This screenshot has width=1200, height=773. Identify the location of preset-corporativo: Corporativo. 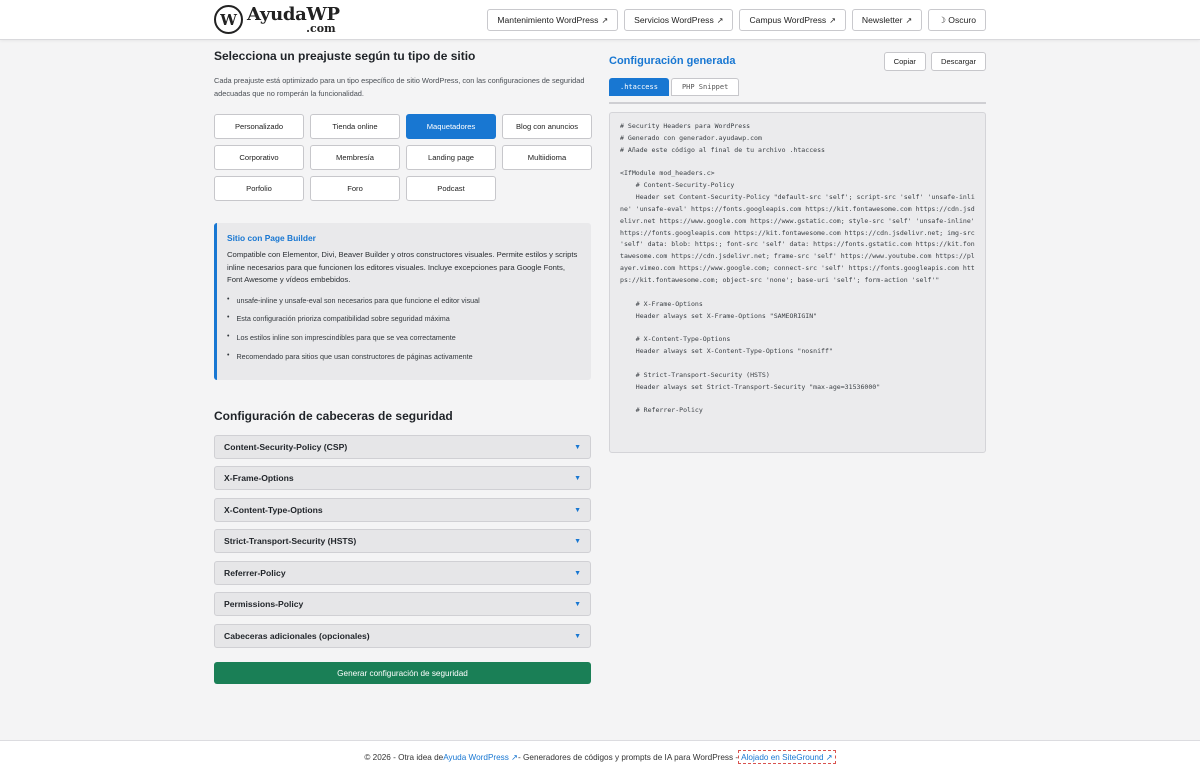
(259, 157).